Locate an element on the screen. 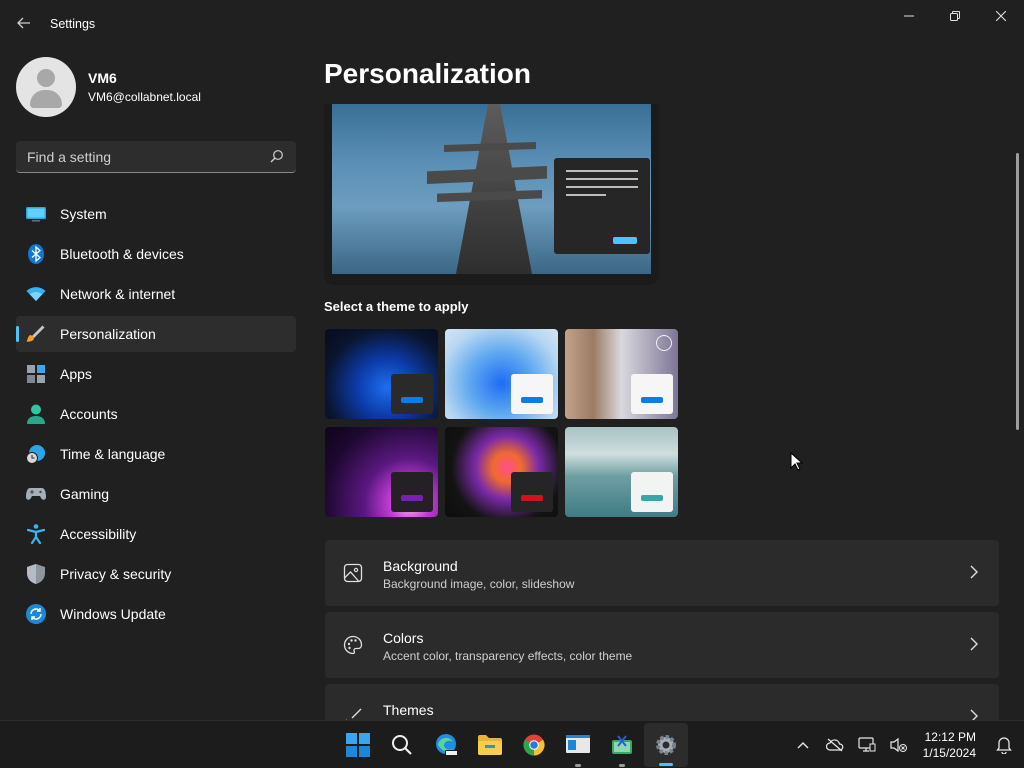 This screenshot has height=768, width=1024. start-button is located at coordinates (358, 744).